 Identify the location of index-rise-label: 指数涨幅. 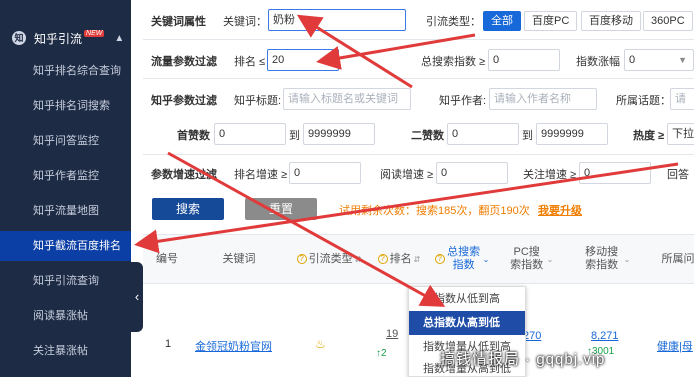
(598, 62).